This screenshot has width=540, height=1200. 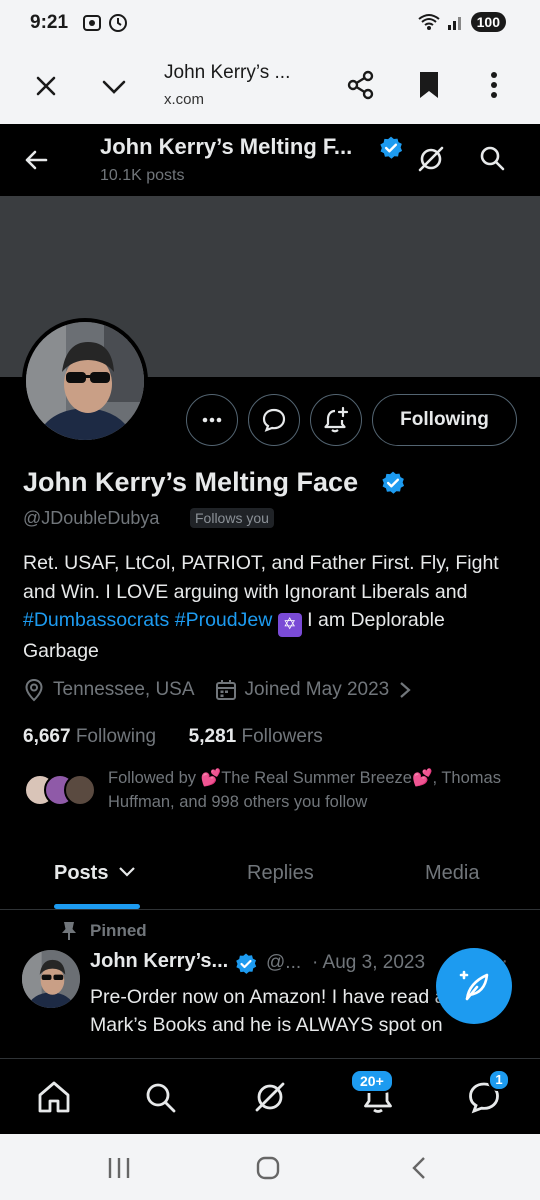 I want to click on profile-location: Tennessee, USA, so click(x=124, y=689).